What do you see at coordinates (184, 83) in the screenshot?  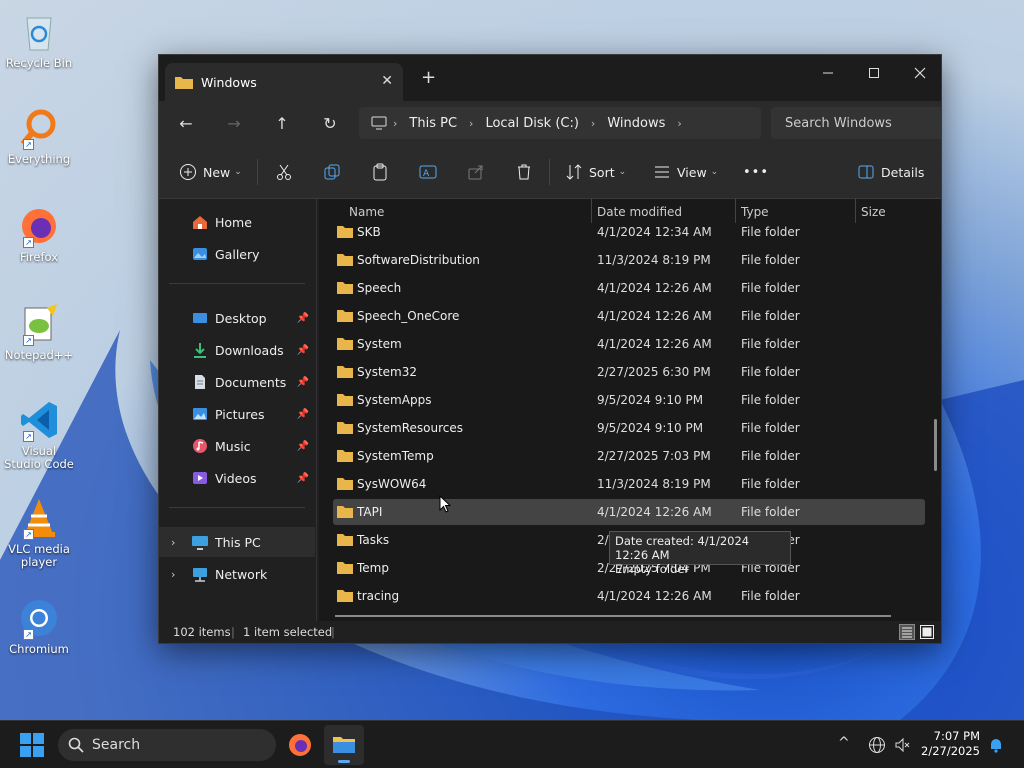 I see `folder-icon` at bounding box center [184, 83].